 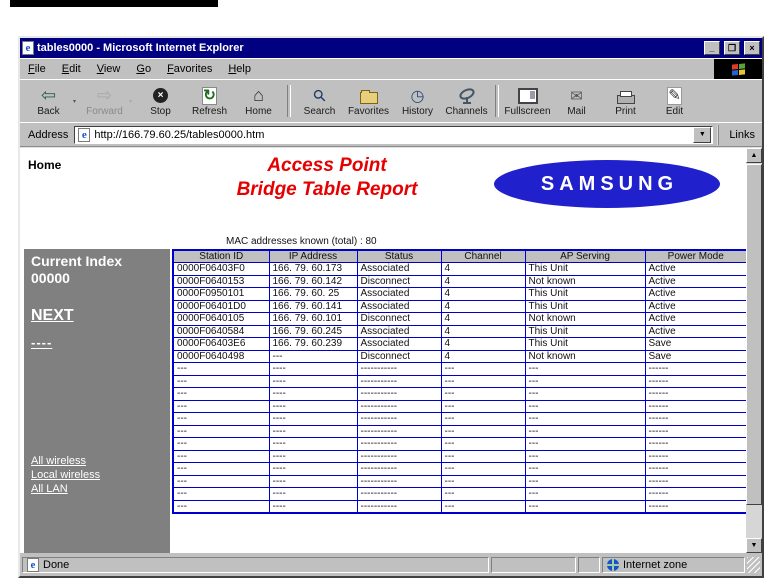 I want to click on toolbar-button-forward: ⇨ Forward, so click(x=104, y=101).